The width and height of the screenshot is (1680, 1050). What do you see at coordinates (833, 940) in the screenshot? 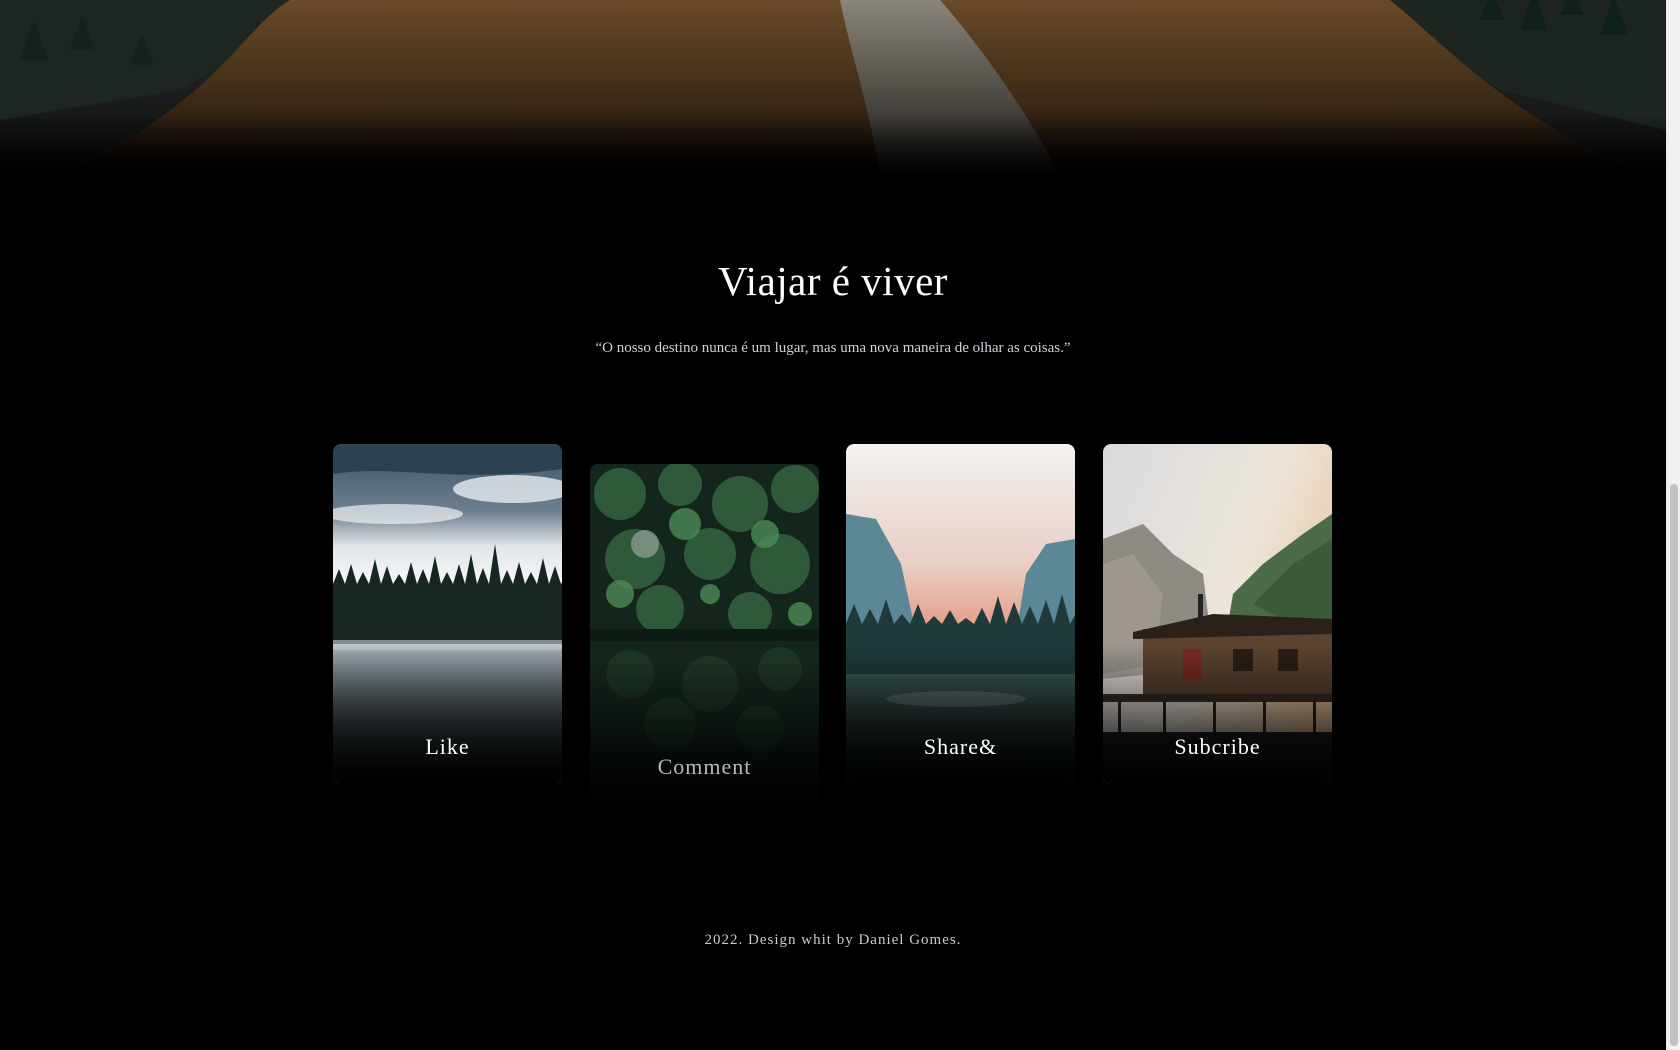
I see `footer-credit: 2022. Design whit by Daniel Gomes.` at bounding box center [833, 940].